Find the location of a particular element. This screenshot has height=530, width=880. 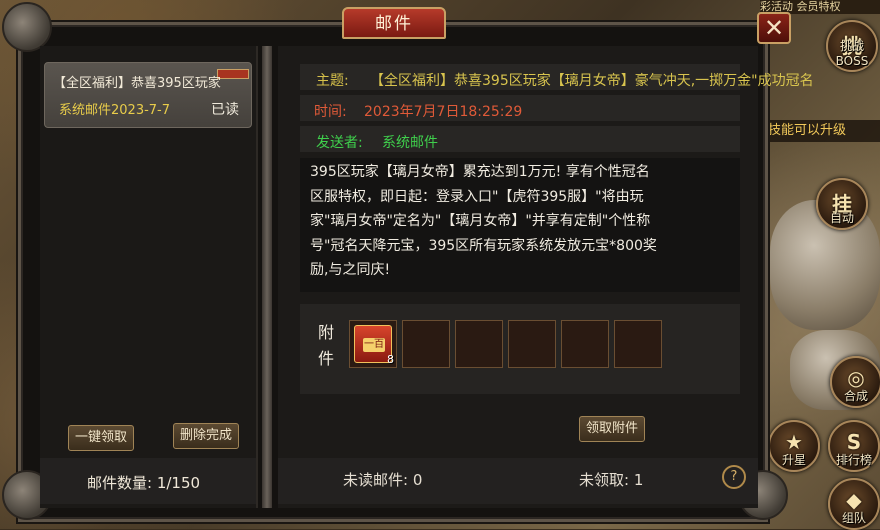

frame-corner-ornament is located at coordinates (27, 27).